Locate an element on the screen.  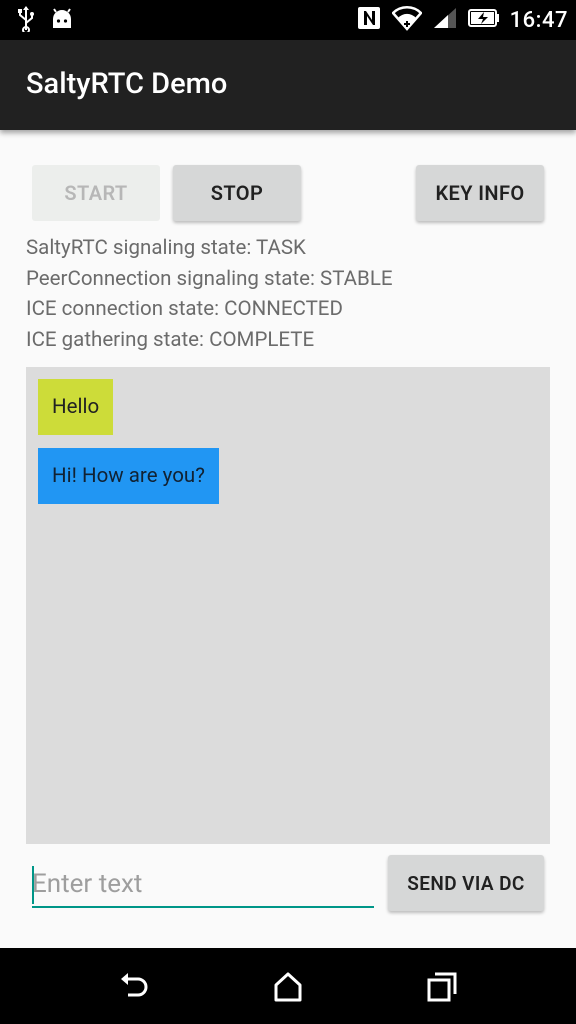
battery-charging-icon is located at coordinates (483, 20).